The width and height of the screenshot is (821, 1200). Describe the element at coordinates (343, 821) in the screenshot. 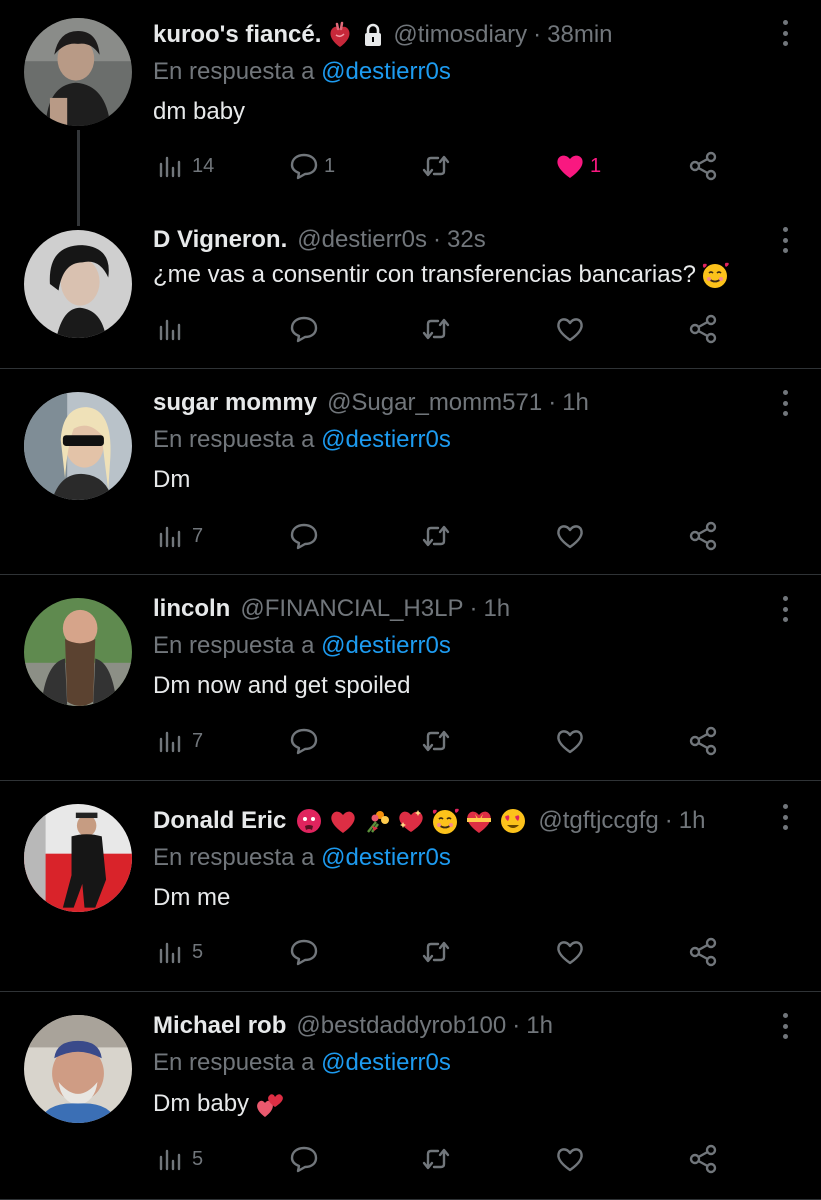

I see `red-heart-emoji-icon` at that location.